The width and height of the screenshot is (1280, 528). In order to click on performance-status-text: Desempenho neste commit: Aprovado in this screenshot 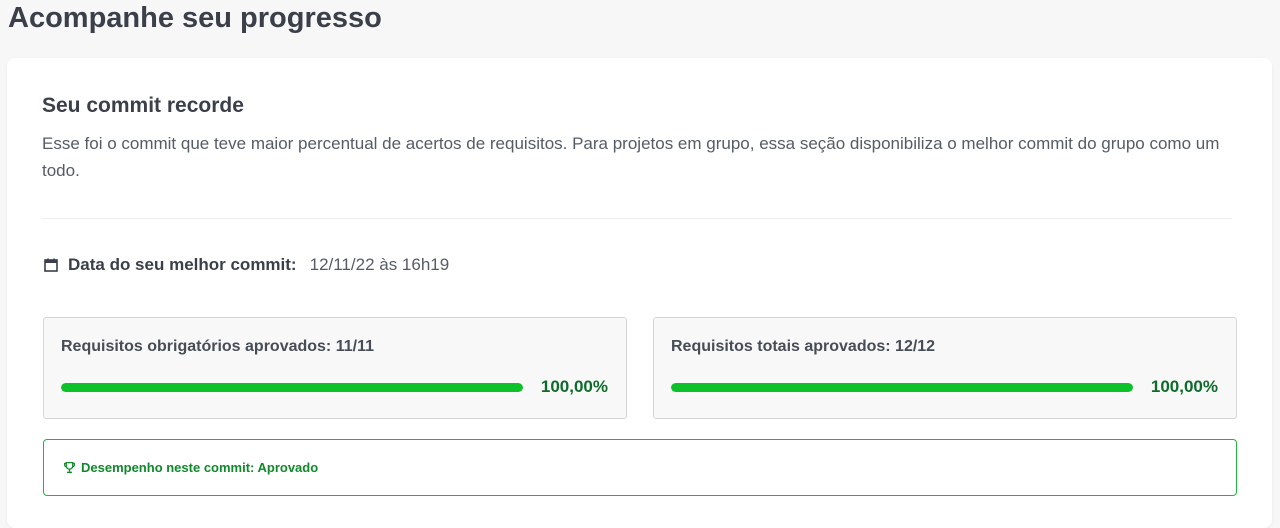, I will do `click(200, 467)`.